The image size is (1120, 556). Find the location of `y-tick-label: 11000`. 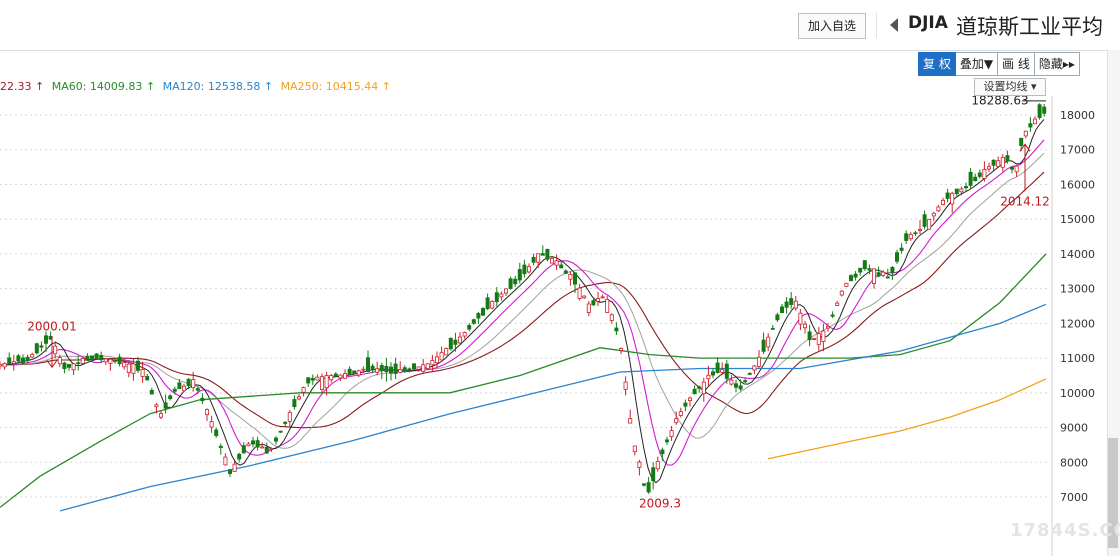

y-tick-label: 11000 is located at coordinates (1077, 358).